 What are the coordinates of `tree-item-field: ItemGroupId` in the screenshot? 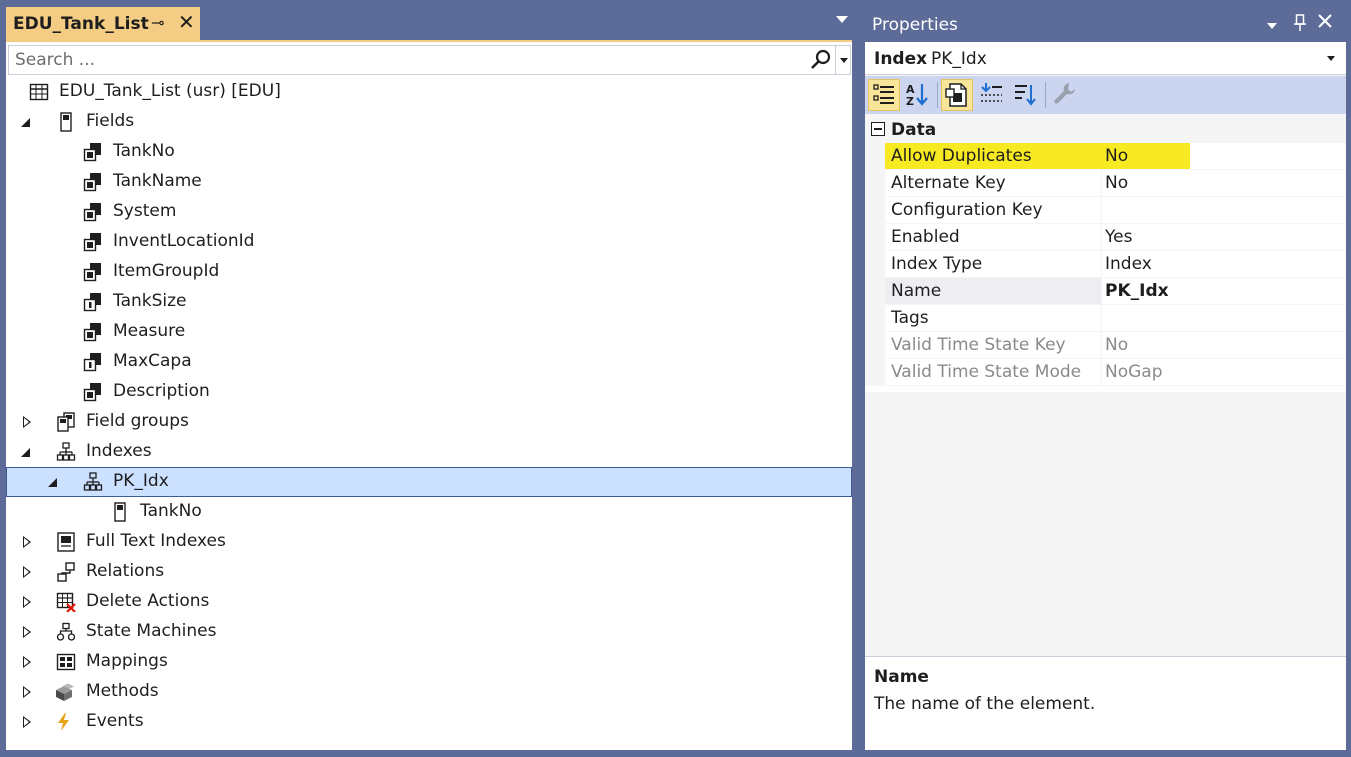 It's located at (429, 272).